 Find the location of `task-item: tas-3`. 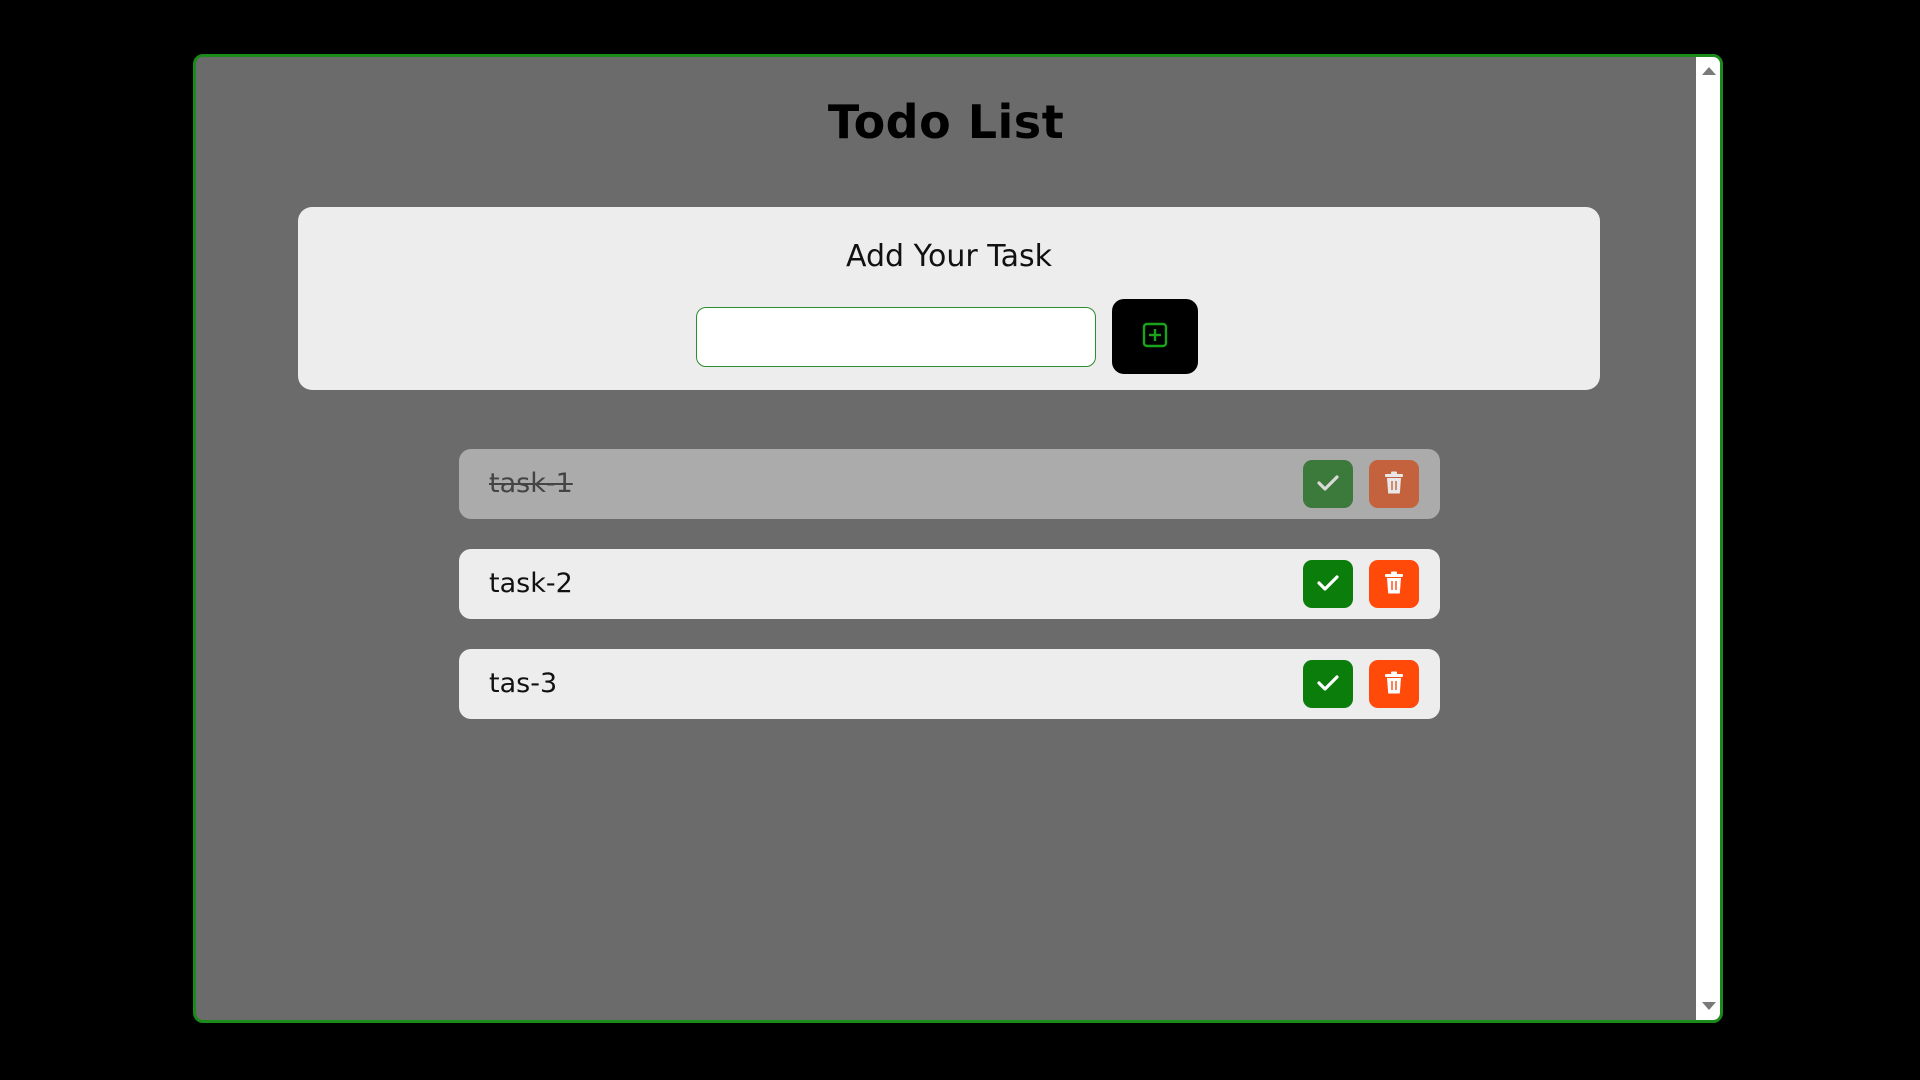

task-item: tas-3 is located at coordinates (949, 684).